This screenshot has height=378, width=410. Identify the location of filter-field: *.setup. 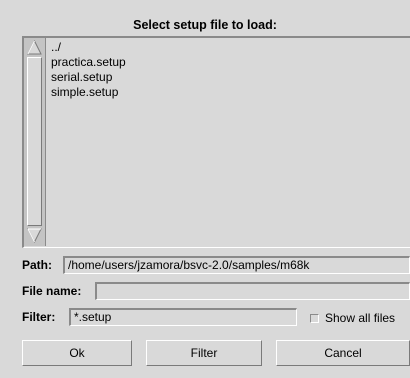
(183, 317).